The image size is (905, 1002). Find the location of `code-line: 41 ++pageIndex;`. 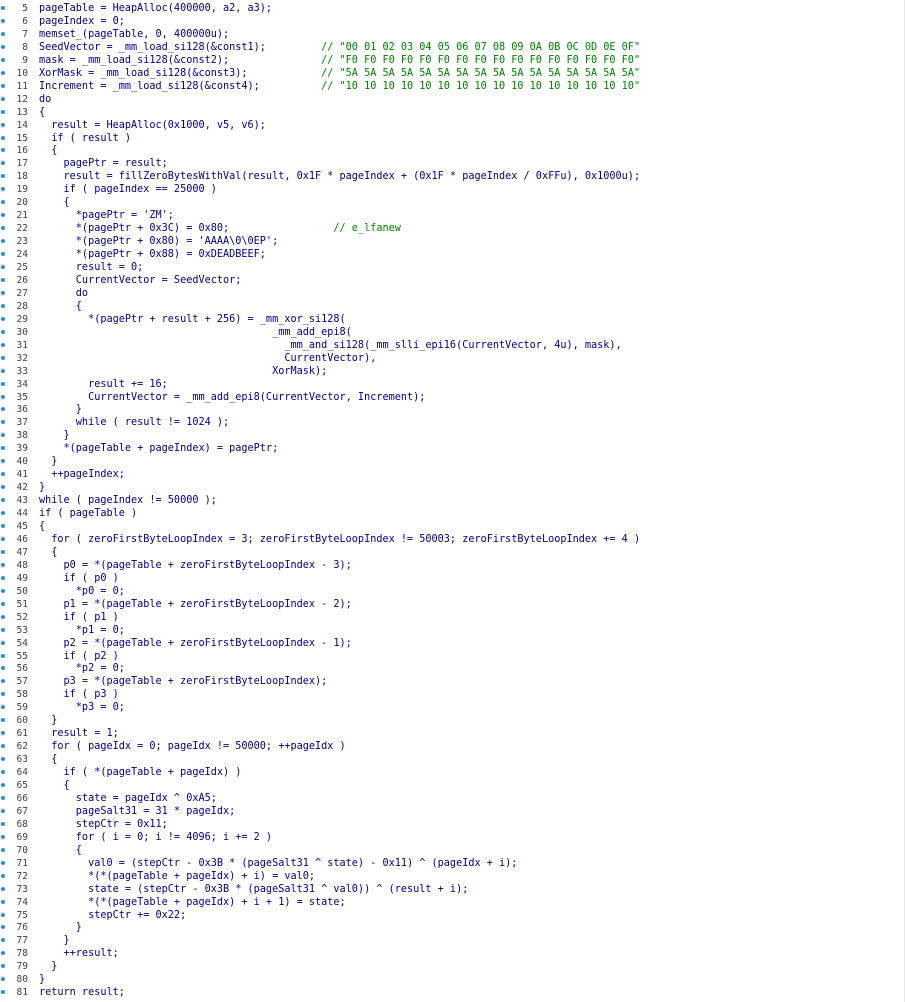

code-line: 41 ++pageIndex; is located at coordinates (452, 474).